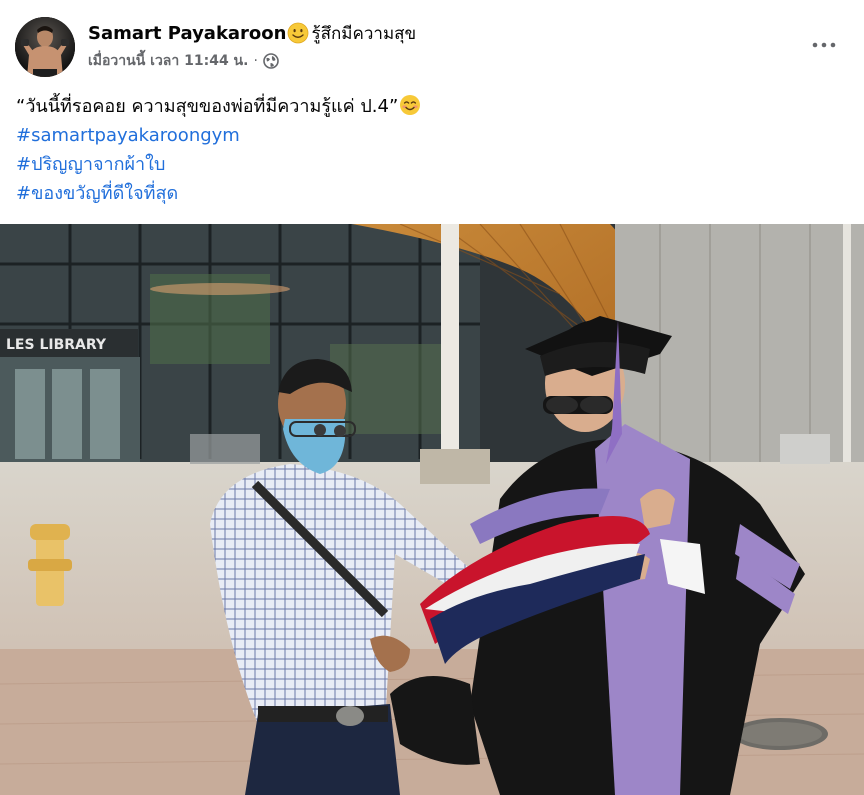 The height and width of the screenshot is (795, 864). I want to click on author-avatar, so click(45, 47).